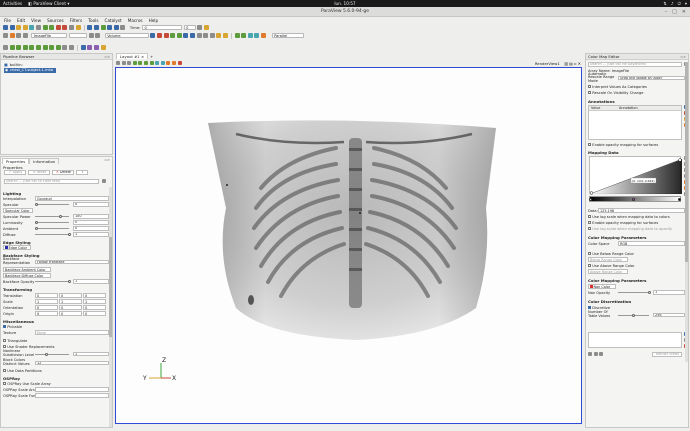  I want to click on add-layout-tab-icon: +, so click(151, 56).